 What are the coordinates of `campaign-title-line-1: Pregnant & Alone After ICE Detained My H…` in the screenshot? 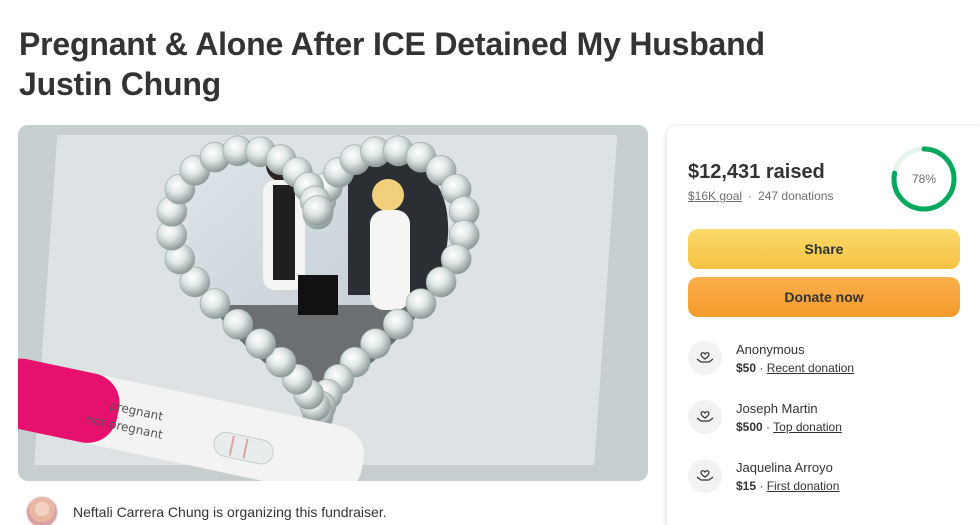 It's located at (392, 44).